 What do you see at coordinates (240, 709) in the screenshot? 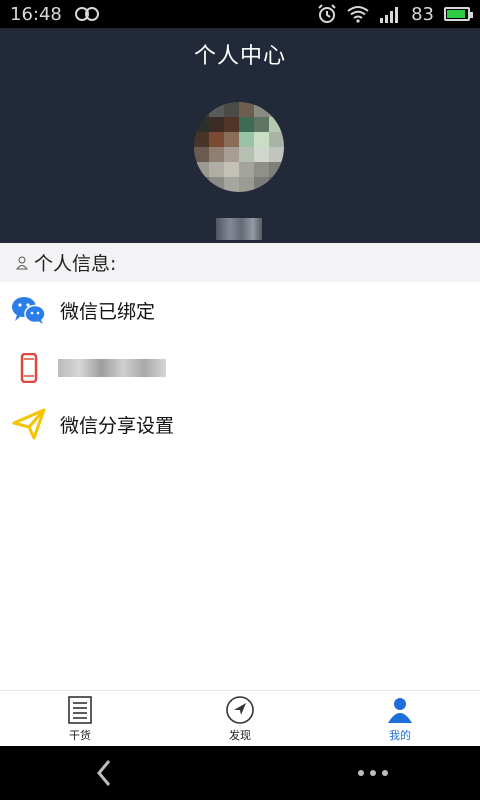
I see `compass-icon` at bounding box center [240, 709].